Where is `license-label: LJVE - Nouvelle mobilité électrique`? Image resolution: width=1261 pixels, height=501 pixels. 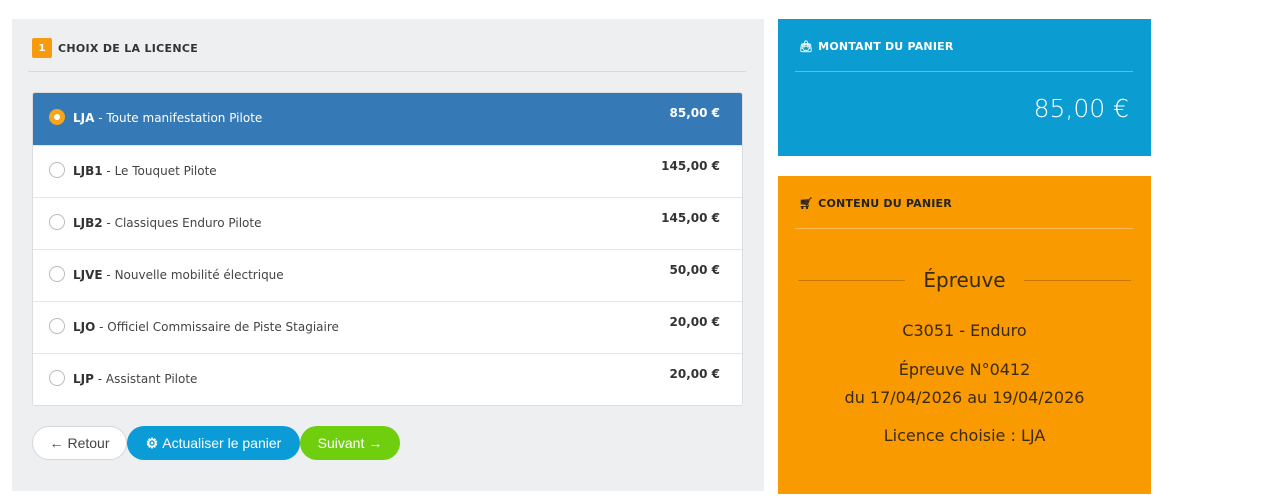 license-label: LJVE - Nouvelle mobilité électrique is located at coordinates (178, 275).